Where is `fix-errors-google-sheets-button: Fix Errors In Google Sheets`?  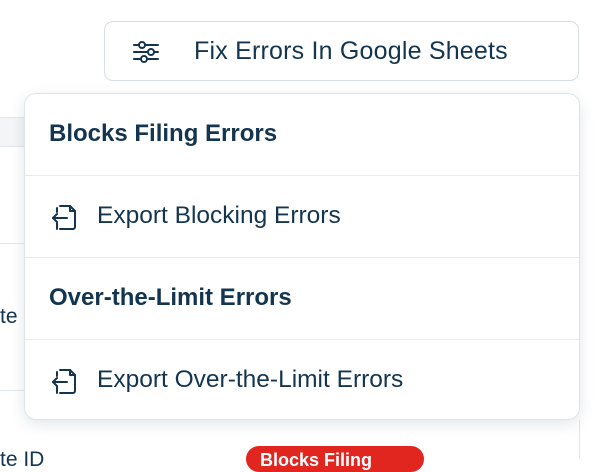 fix-errors-google-sheets-button: Fix Errors In Google Sheets is located at coordinates (341, 51).